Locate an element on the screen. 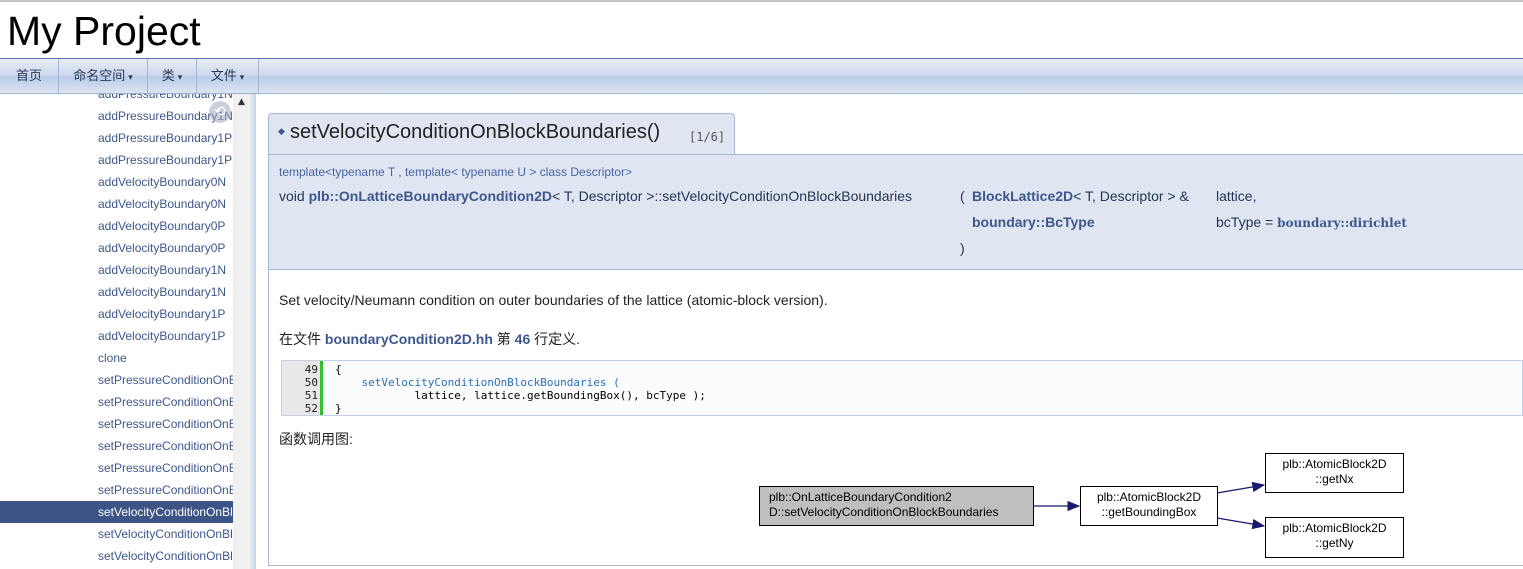 This screenshot has height=569, width=1523. main-nav: 首页 命名空间 ▾ 类 ▾ 文件 ▾ is located at coordinates (761, 76).